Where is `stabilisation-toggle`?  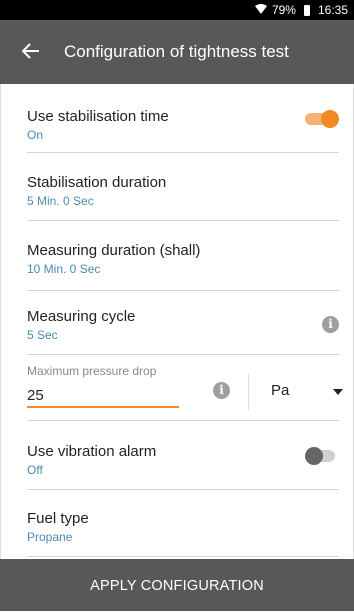 stabilisation-toggle is located at coordinates (322, 119).